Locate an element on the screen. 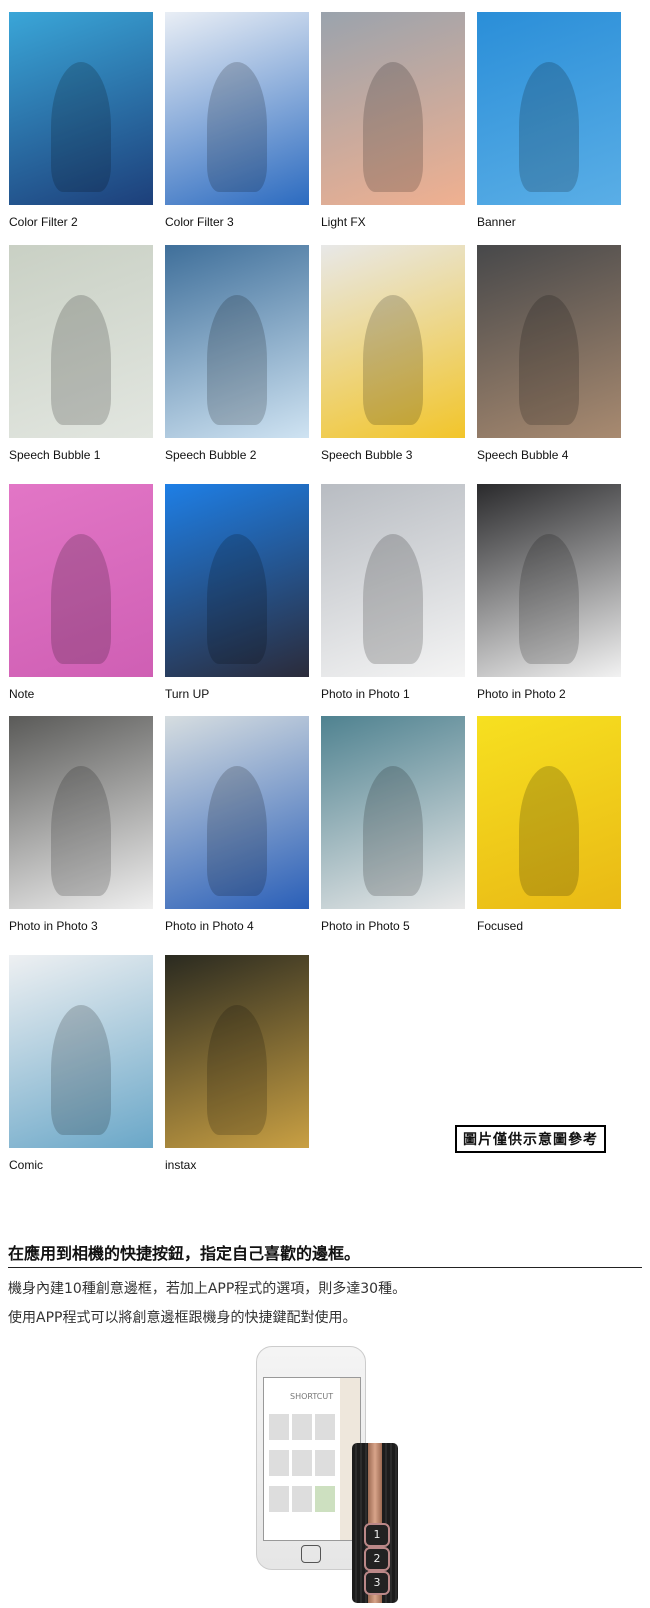 The height and width of the screenshot is (1608, 650). home-button-icon is located at coordinates (311, 1554).